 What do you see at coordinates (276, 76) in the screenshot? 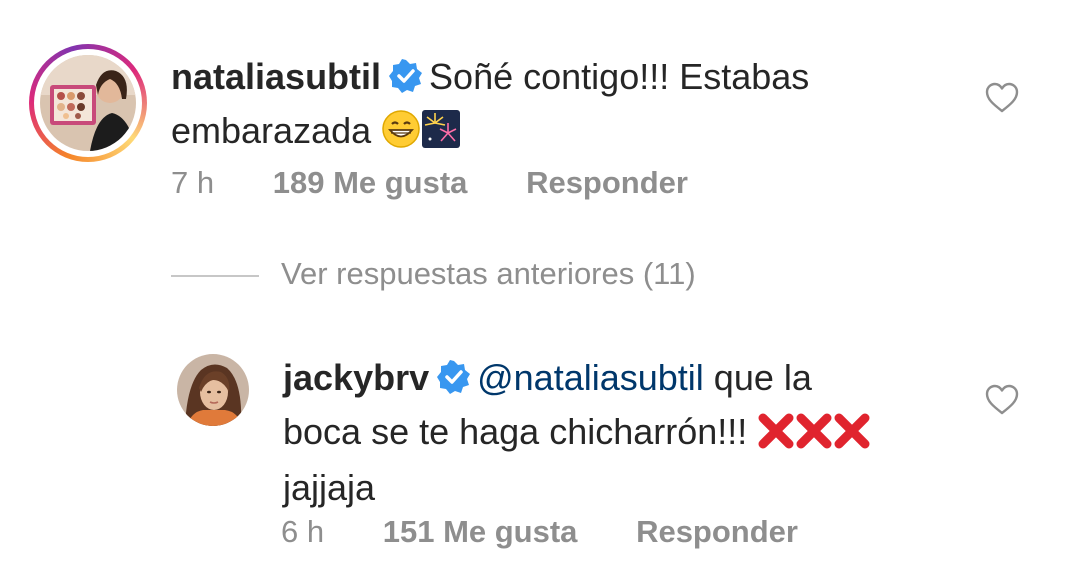
I see `comment-username: nataliasubtil` at bounding box center [276, 76].